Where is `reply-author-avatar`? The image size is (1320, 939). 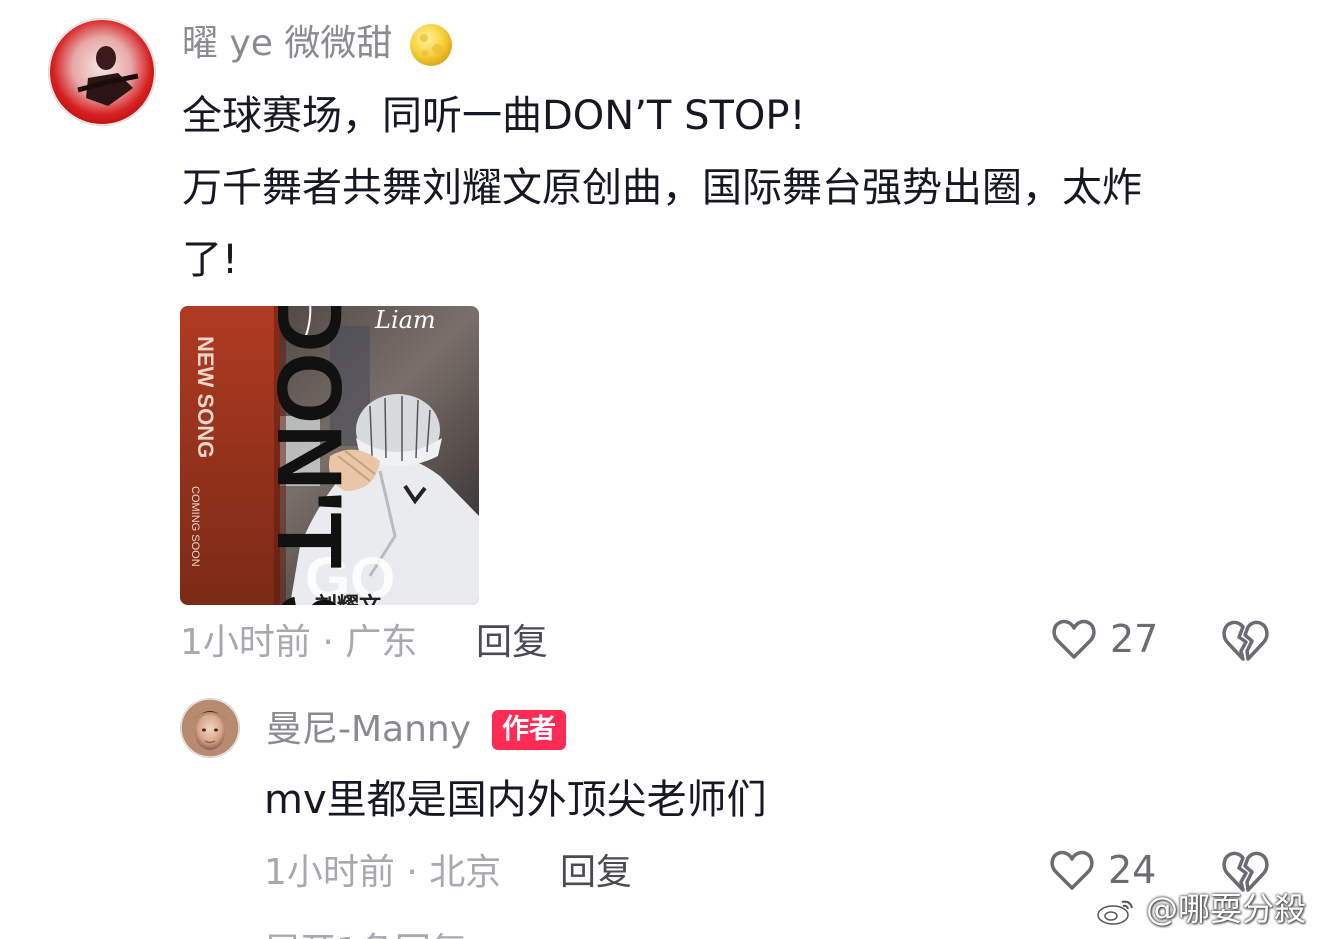
reply-author-avatar is located at coordinates (210, 728).